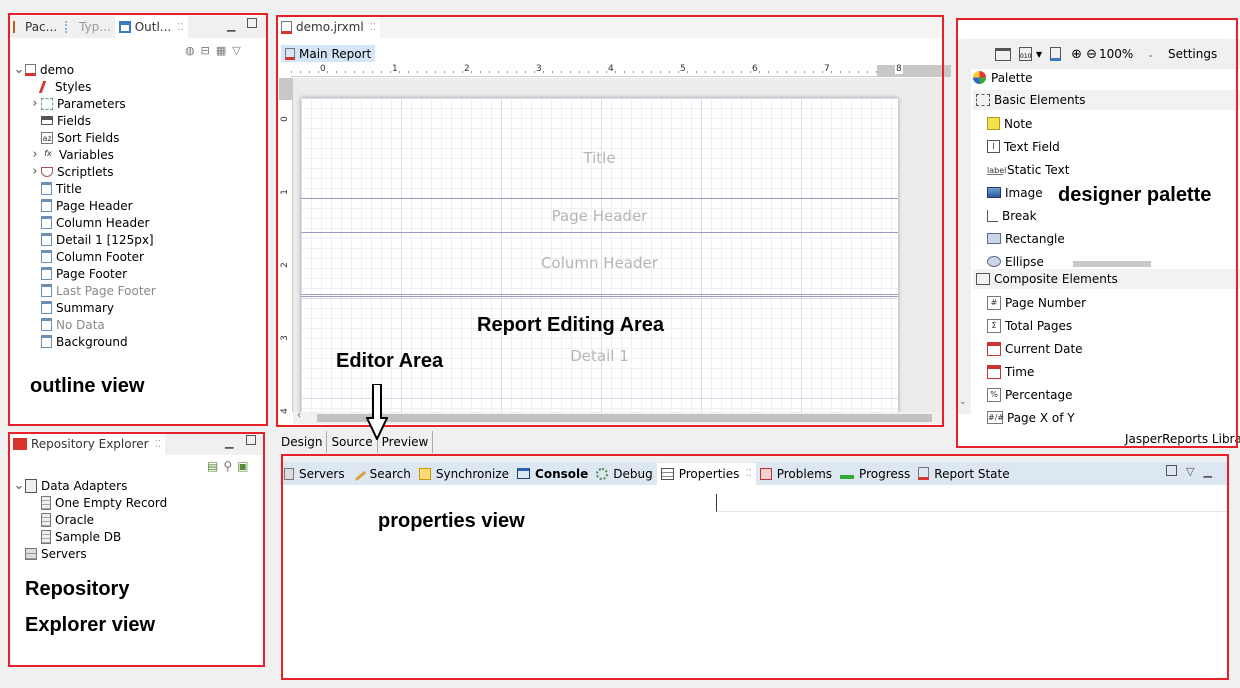  Describe the element at coordinates (1028, 169) in the screenshot. I see `palette-item: label Static Text` at that location.